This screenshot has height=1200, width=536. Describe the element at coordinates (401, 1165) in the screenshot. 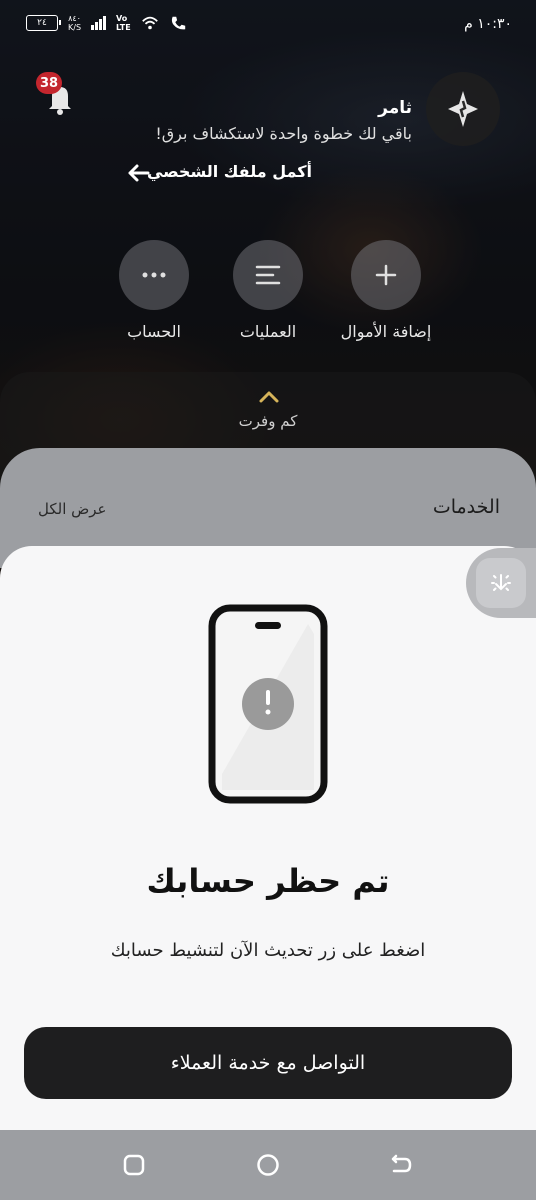

I see `back-icon` at that location.